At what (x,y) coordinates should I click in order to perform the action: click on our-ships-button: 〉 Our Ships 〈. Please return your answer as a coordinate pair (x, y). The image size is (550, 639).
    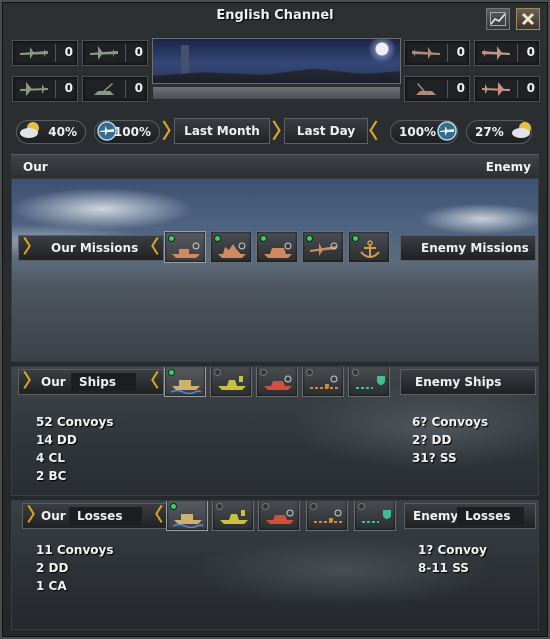
    Looking at the image, I should click on (91, 382).